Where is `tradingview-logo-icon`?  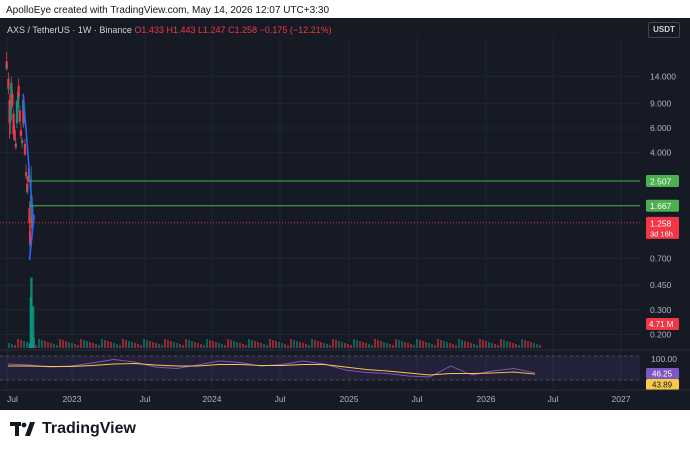 tradingview-logo-icon is located at coordinates (22, 429).